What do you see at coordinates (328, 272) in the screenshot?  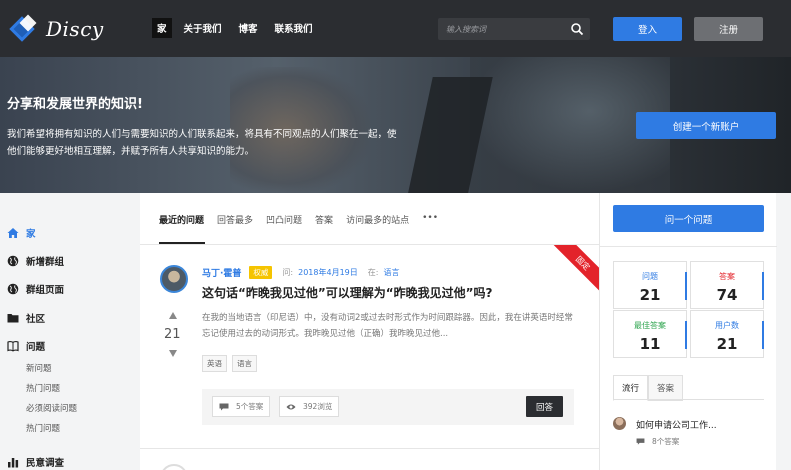 I see `asked-date: 2018年4月19日` at bounding box center [328, 272].